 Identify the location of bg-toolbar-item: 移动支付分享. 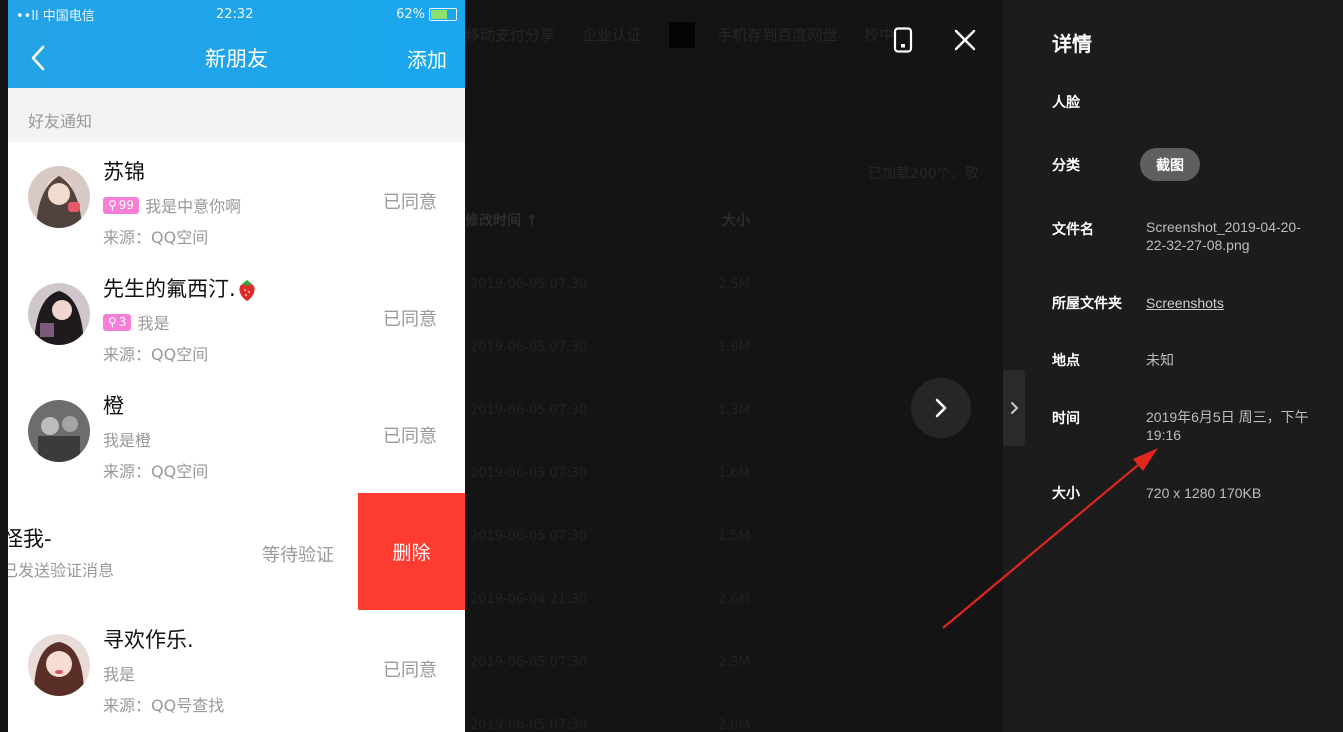
(510, 34).